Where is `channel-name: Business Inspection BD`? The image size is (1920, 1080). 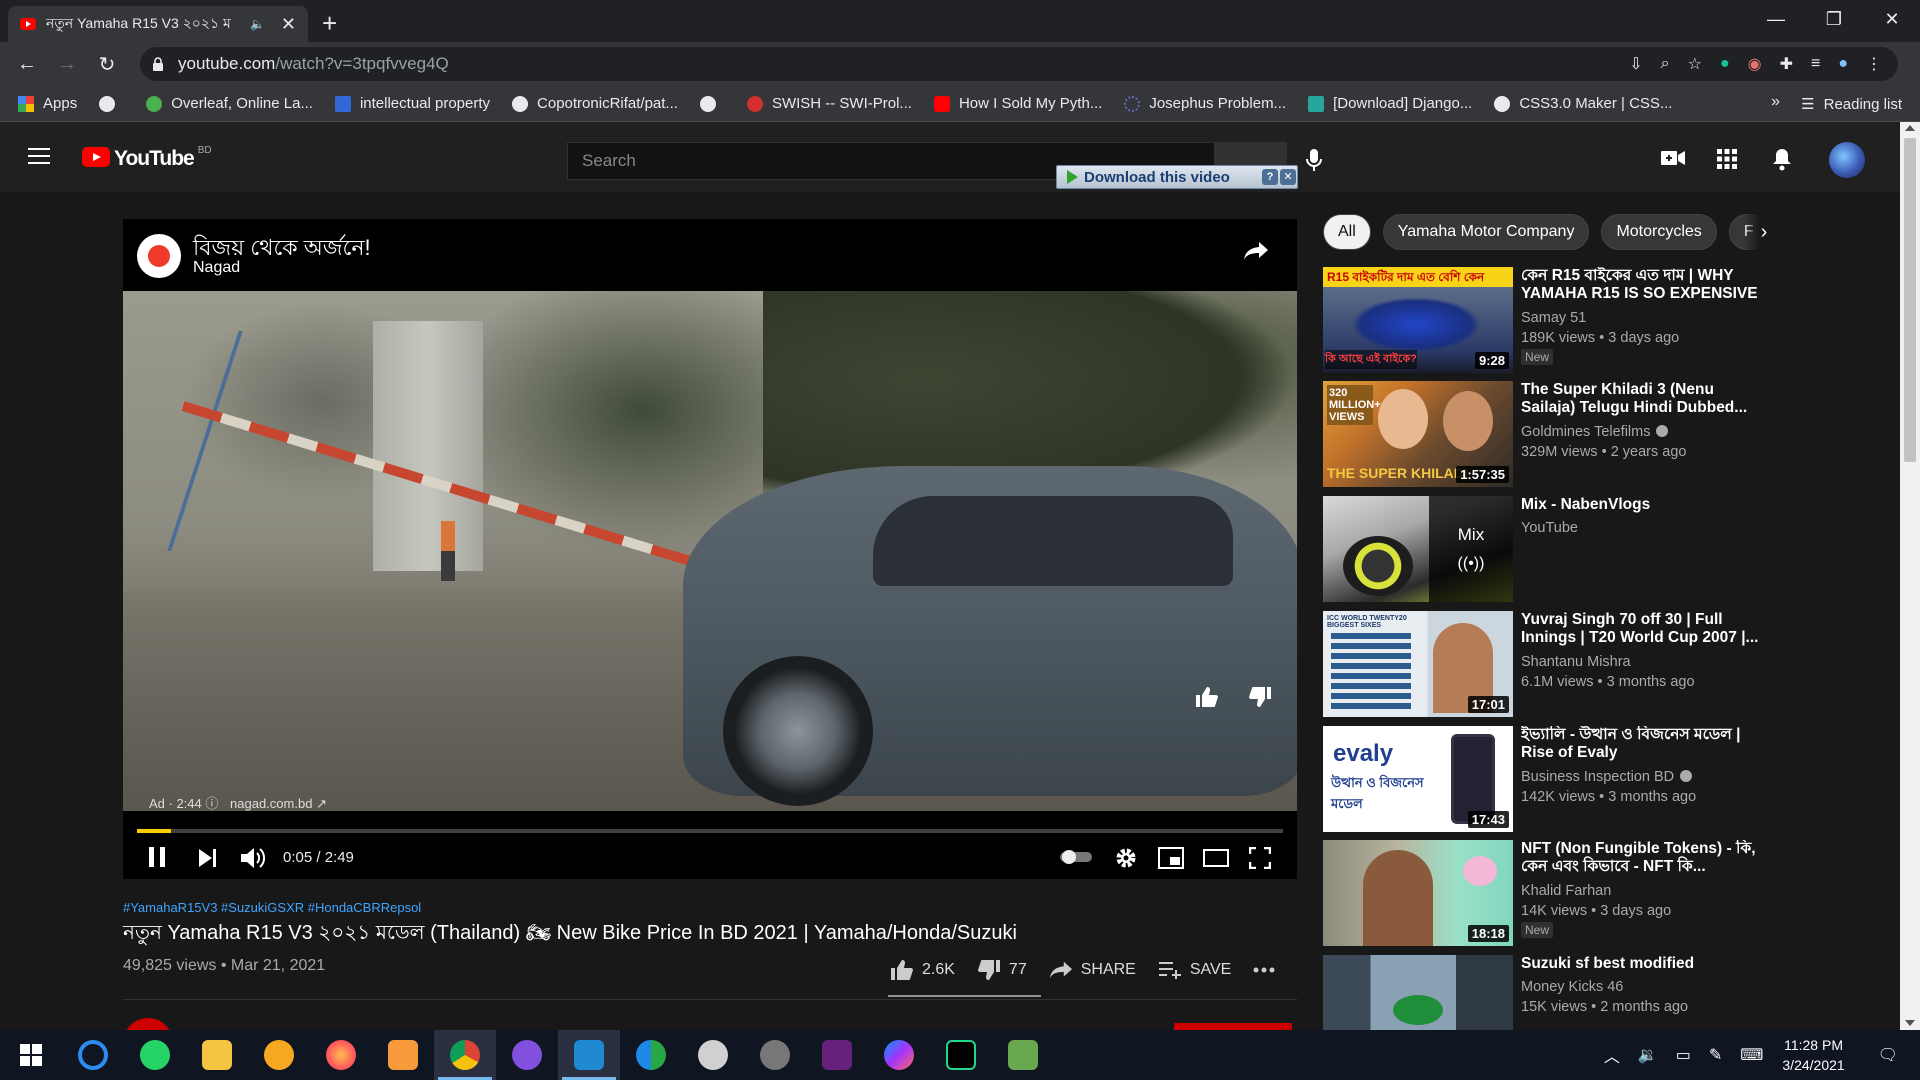
channel-name: Business Inspection BD is located at coordinates (1607, 777).